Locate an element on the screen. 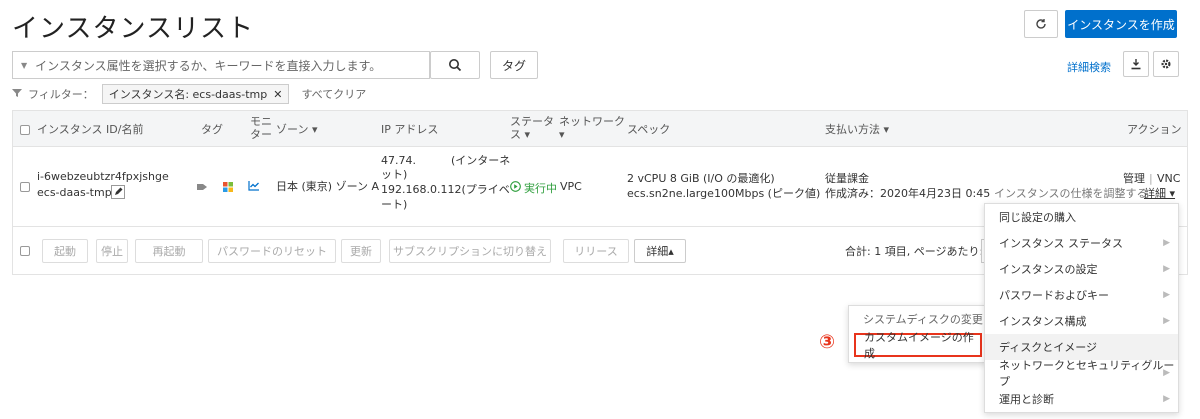  header-ip: IP アドレス is located at coordinates (410, 129).